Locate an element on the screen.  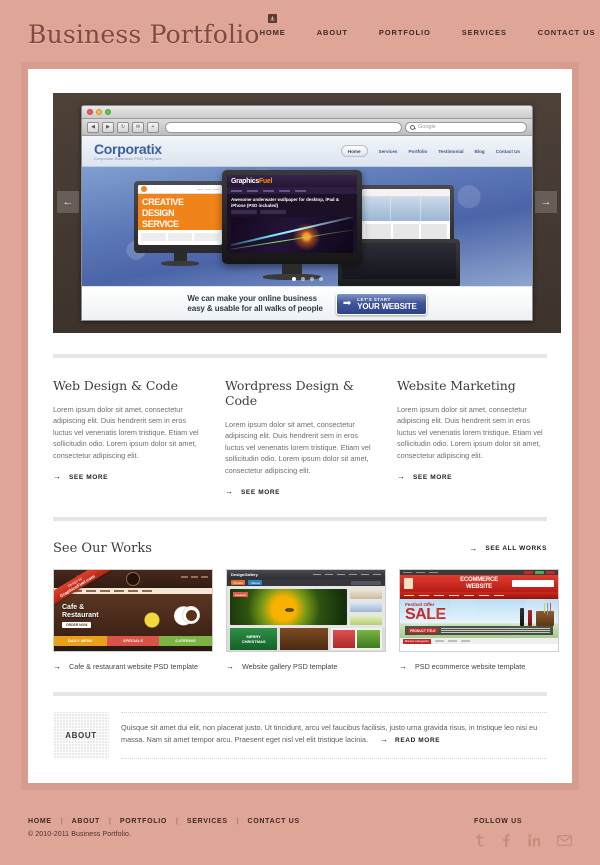
works-title: See Our Works is located at coordinates (102, 549).